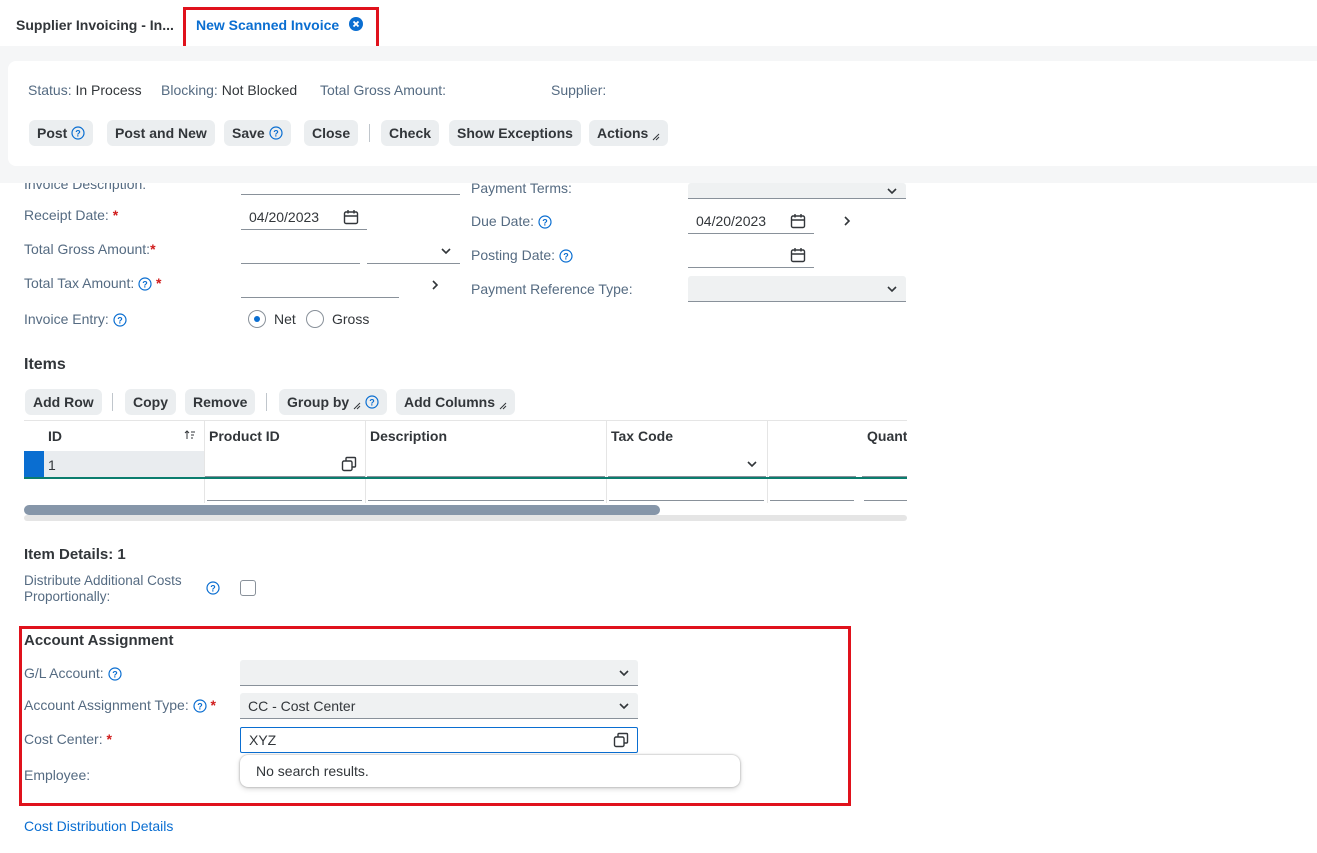  What do you see at coordinates (266, 402) in the screenshot?
I see `toolbar-separator` at bounding box center [266, 402].